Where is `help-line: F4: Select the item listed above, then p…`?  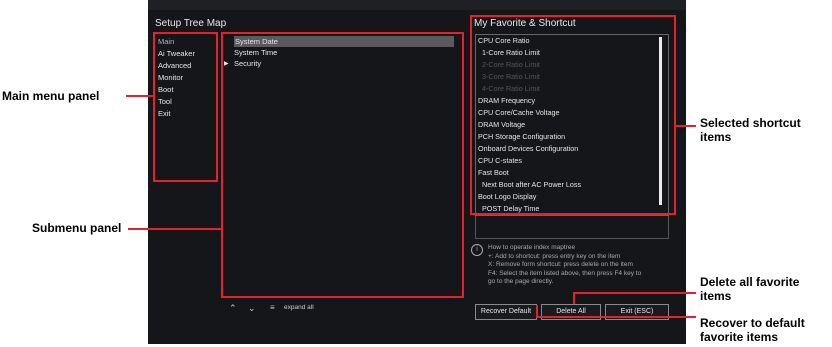
help-line: F4: Select the item listed above, then p… is located at coordinates (565, 273).